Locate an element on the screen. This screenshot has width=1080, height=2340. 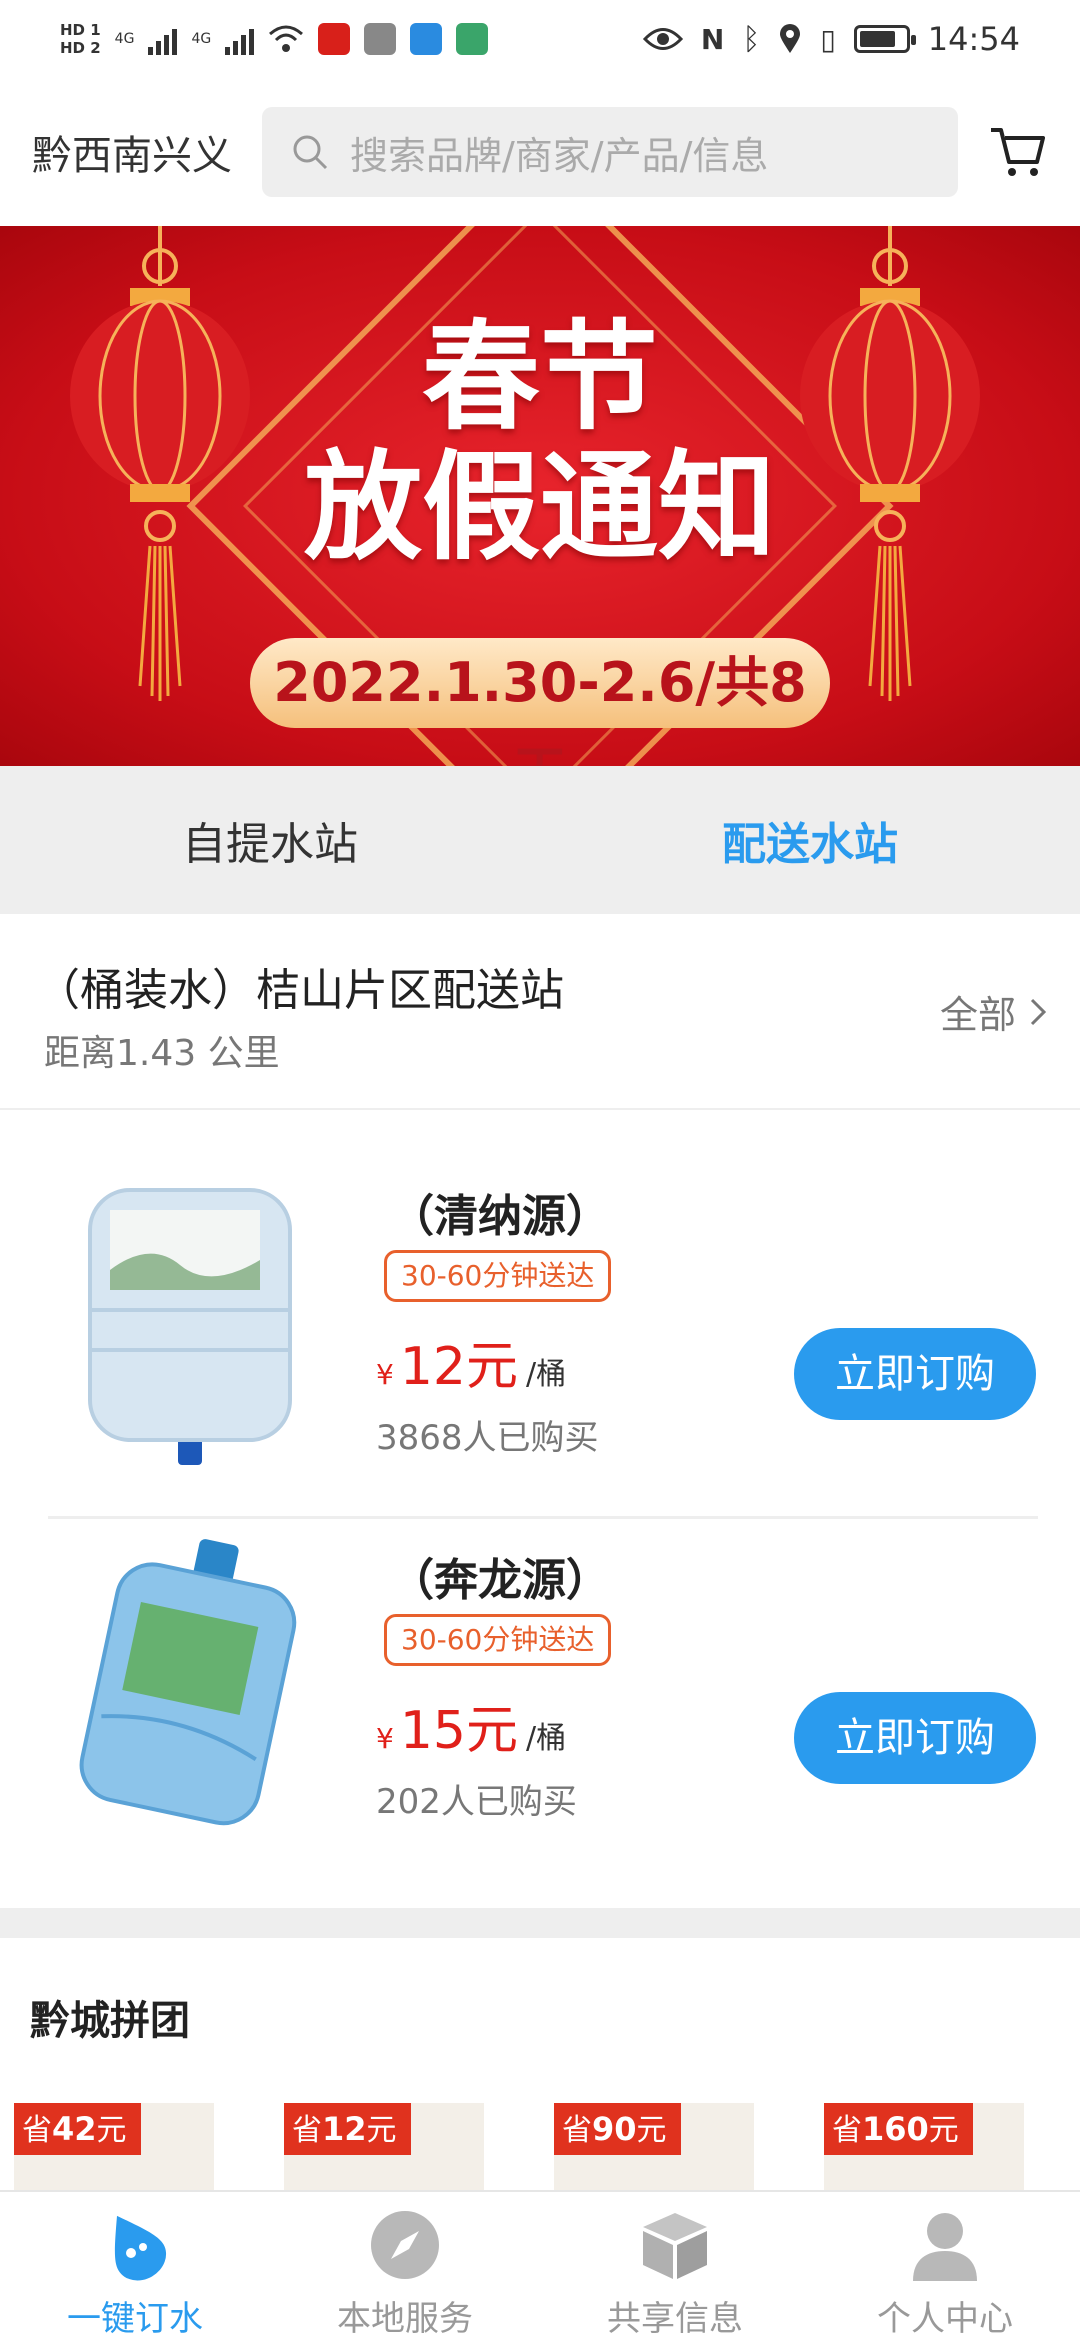
nav-item-profile: 个人中心 is located at coordinates (945, 2266).